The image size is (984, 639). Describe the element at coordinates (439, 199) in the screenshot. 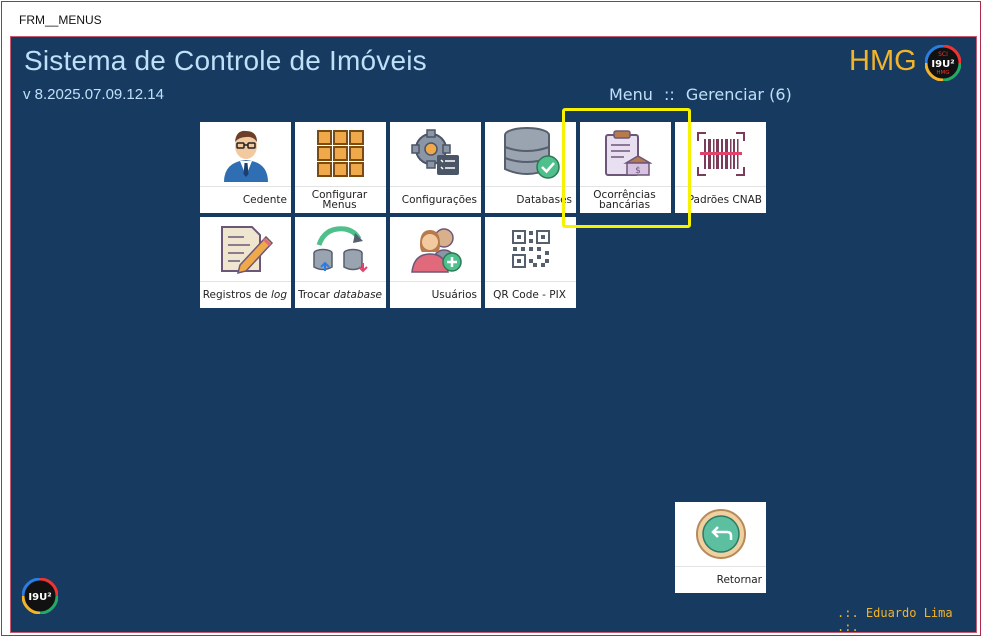

I see `tile-label: Configurações` at that location.